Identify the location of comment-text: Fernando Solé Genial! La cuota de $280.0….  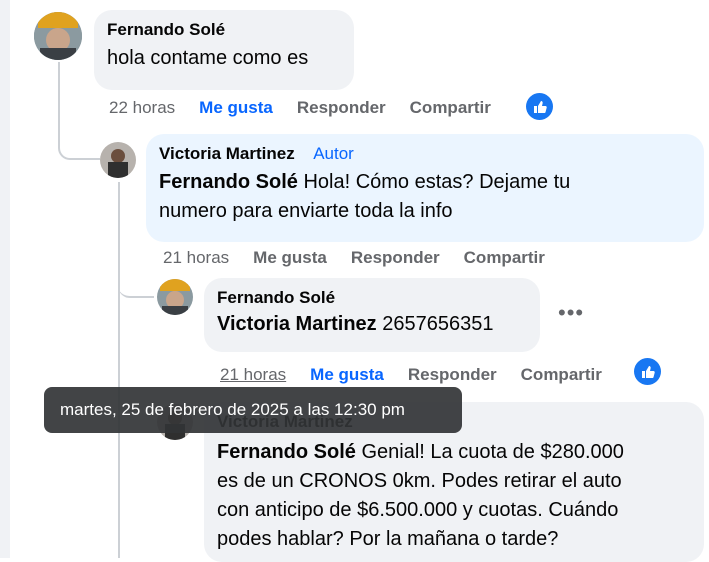
(454, 496).